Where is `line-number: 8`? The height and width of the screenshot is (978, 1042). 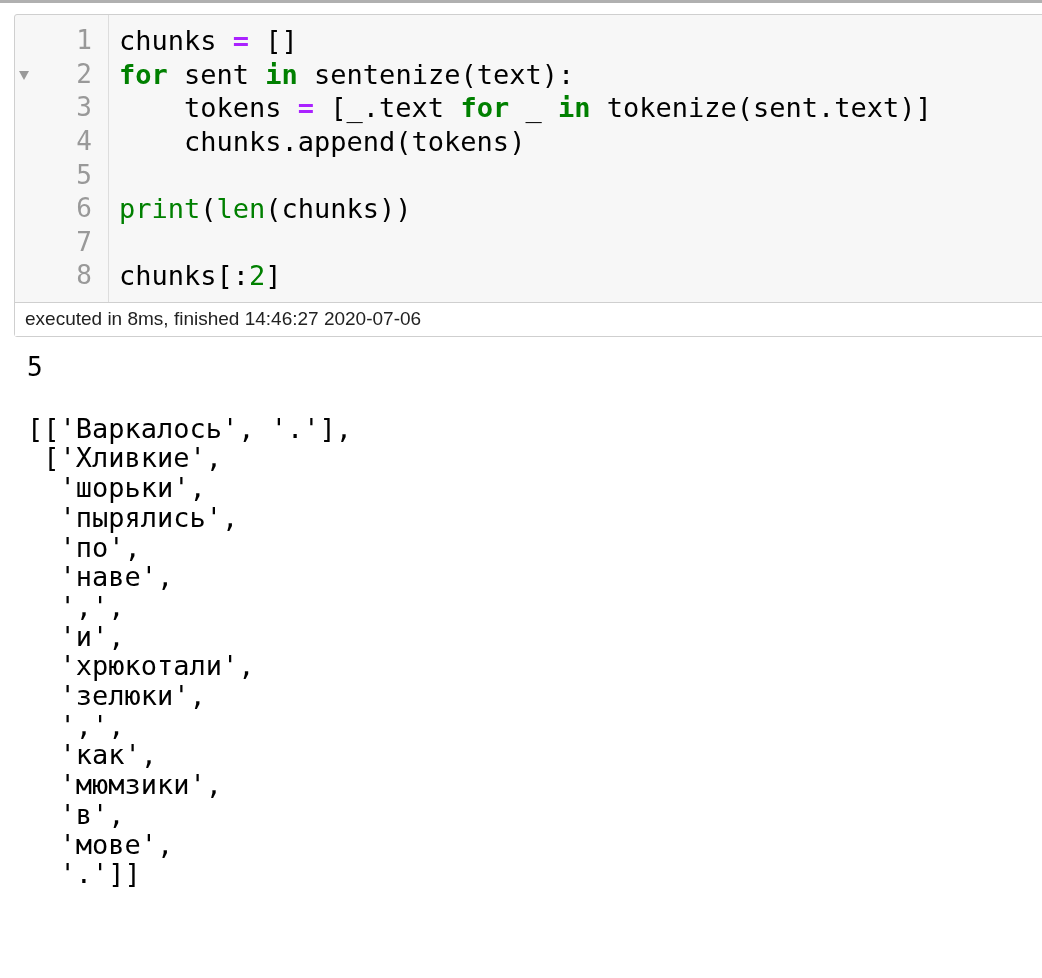
line-number: 8 is located at coordinates (84, 276).